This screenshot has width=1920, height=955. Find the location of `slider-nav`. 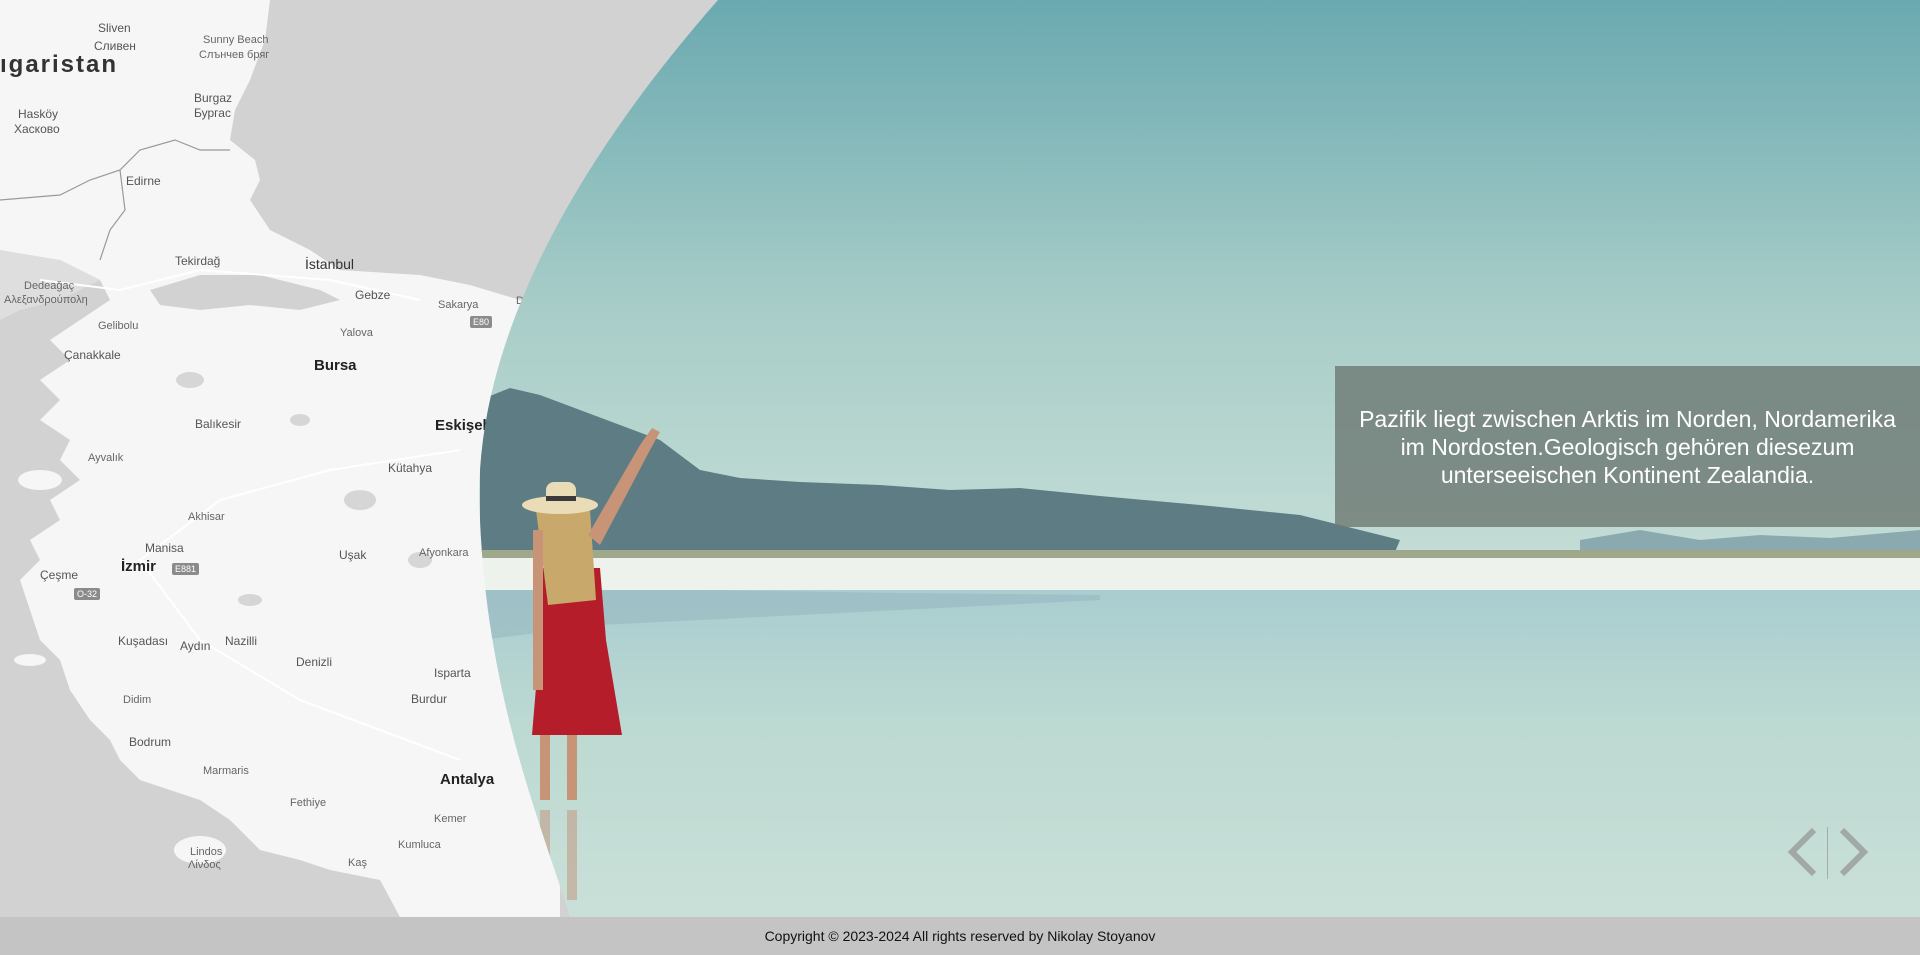

slider-nav is located at coordinates (1828, 852).